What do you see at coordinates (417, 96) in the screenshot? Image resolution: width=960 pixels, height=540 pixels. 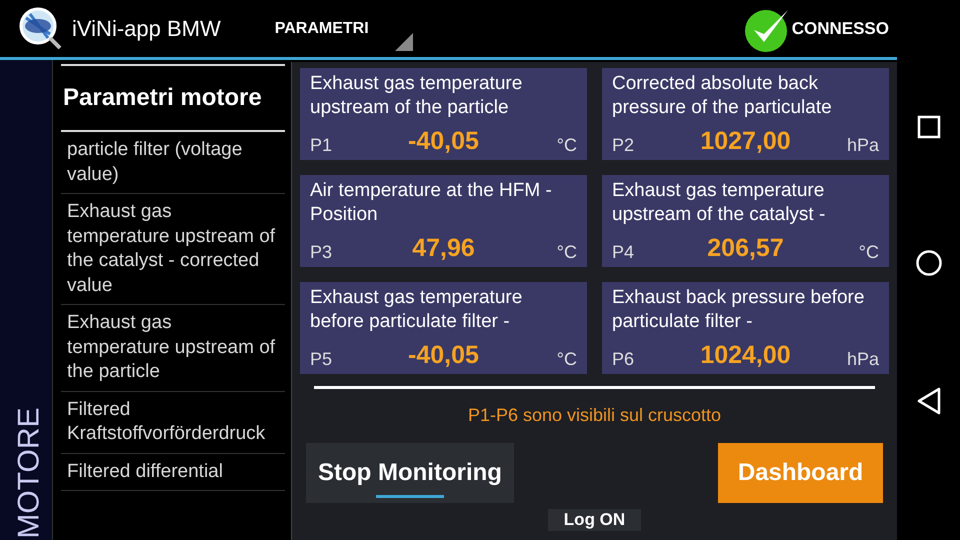 I see `parameter-name: Exhaust gas temperature upstream of the particle` at bounding box center [417, 96].